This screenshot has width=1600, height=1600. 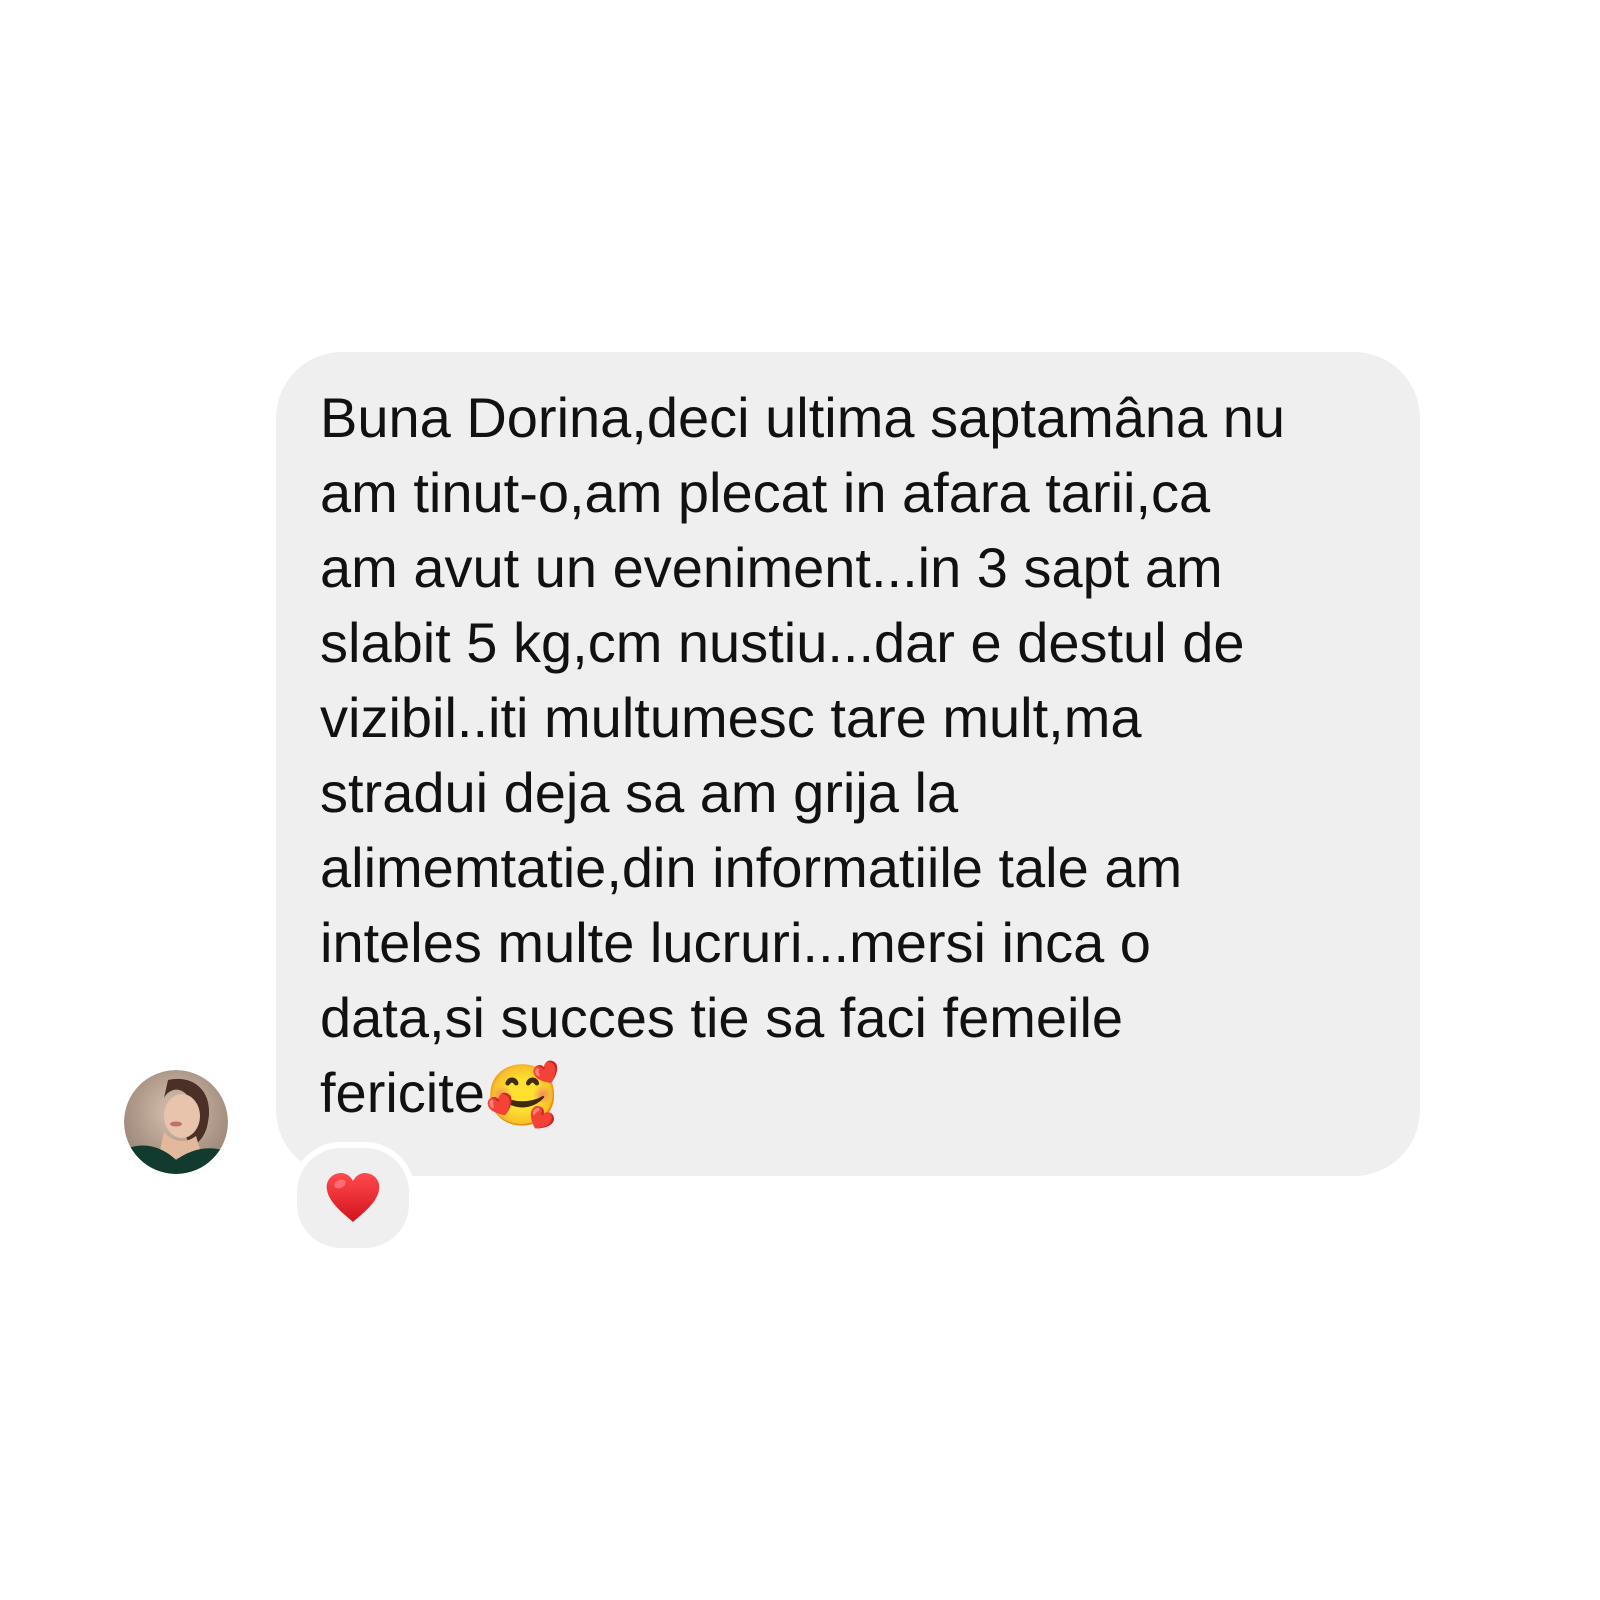 What do you see at coordinates (771, 567) in the screenshot?
I see `message-line-3: am avut un eveniment...in 3 sapt am` at bounding box center [771, 567].